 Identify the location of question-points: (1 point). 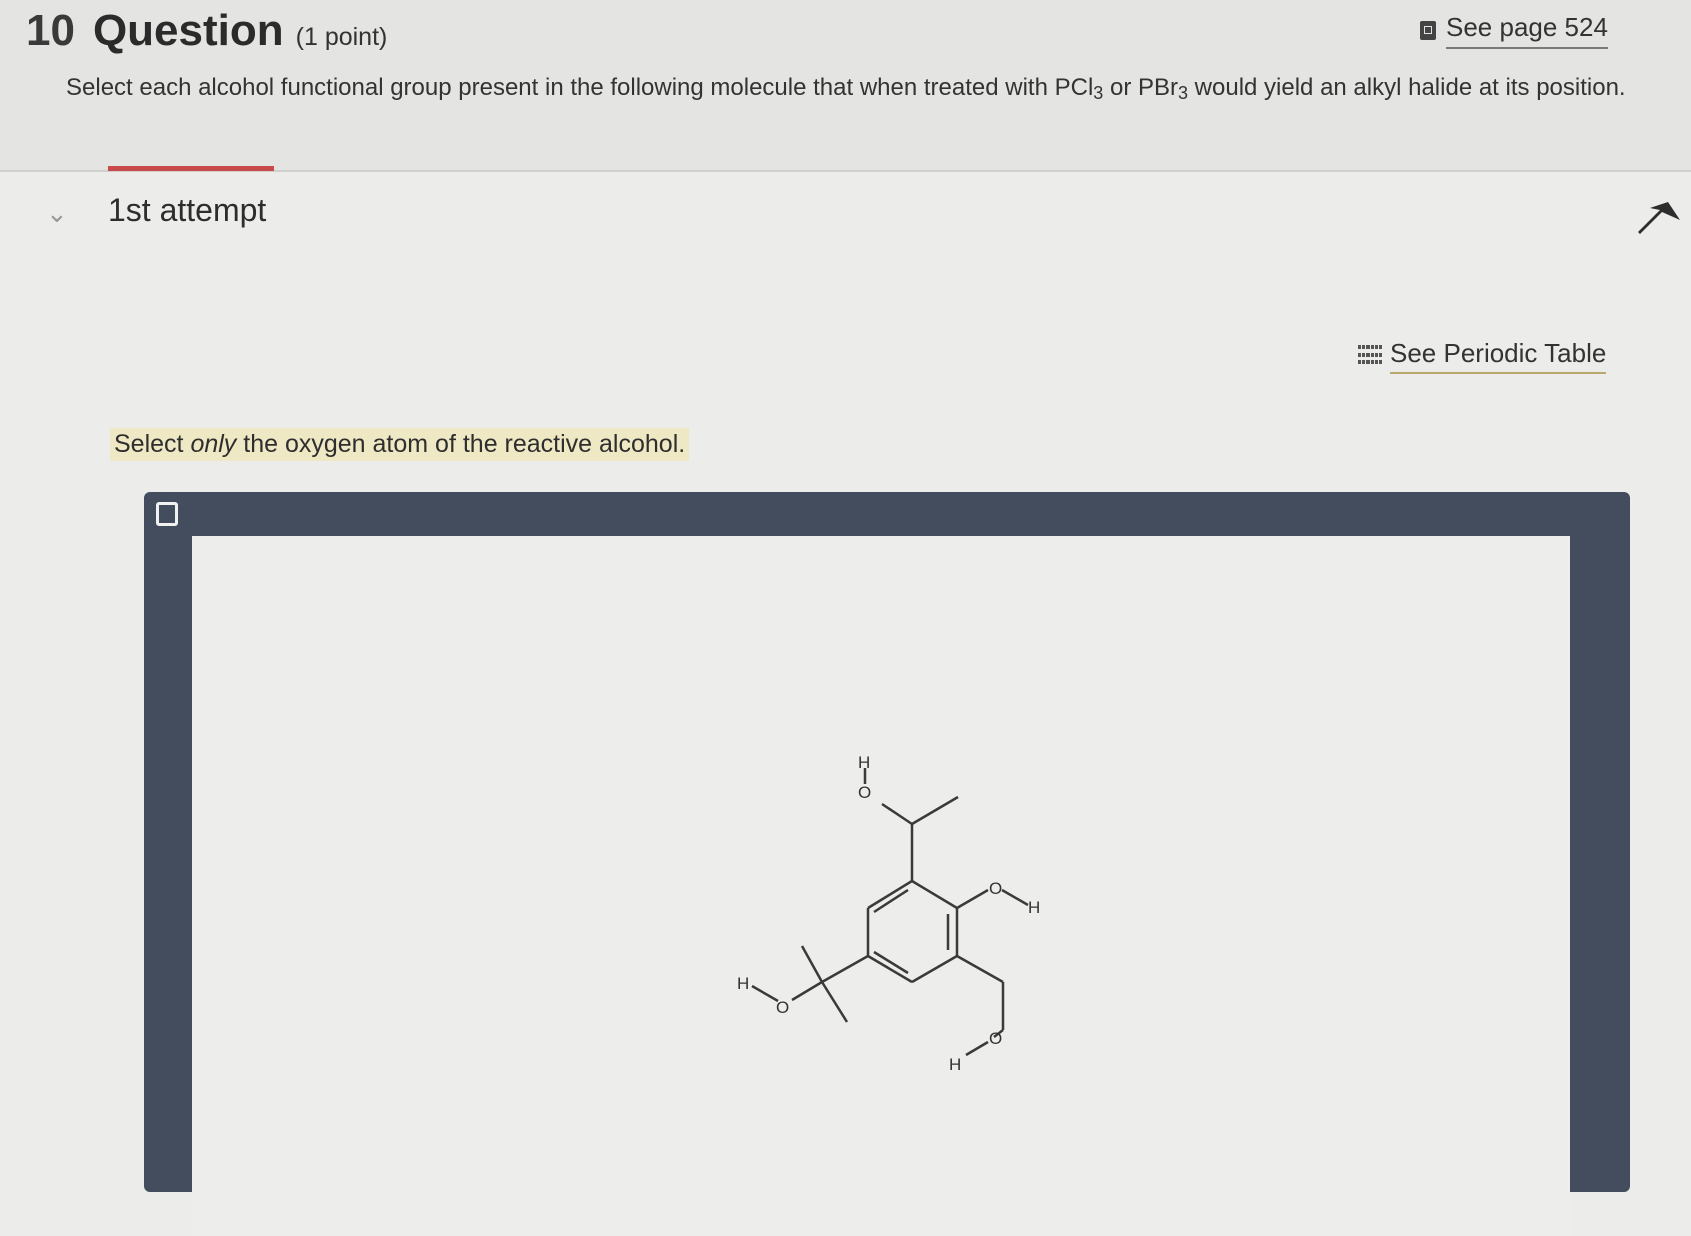
(341, 37).